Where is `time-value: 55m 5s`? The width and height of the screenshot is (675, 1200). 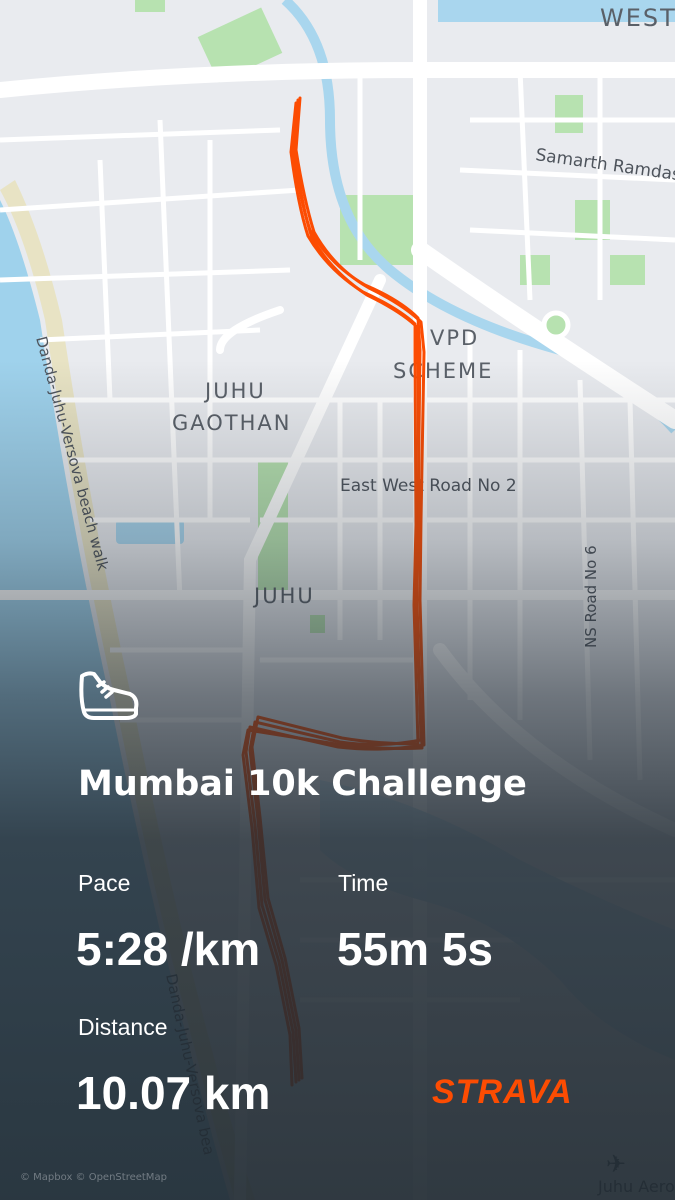
time-value: 55m 5s is located at coordinates (415, 949).